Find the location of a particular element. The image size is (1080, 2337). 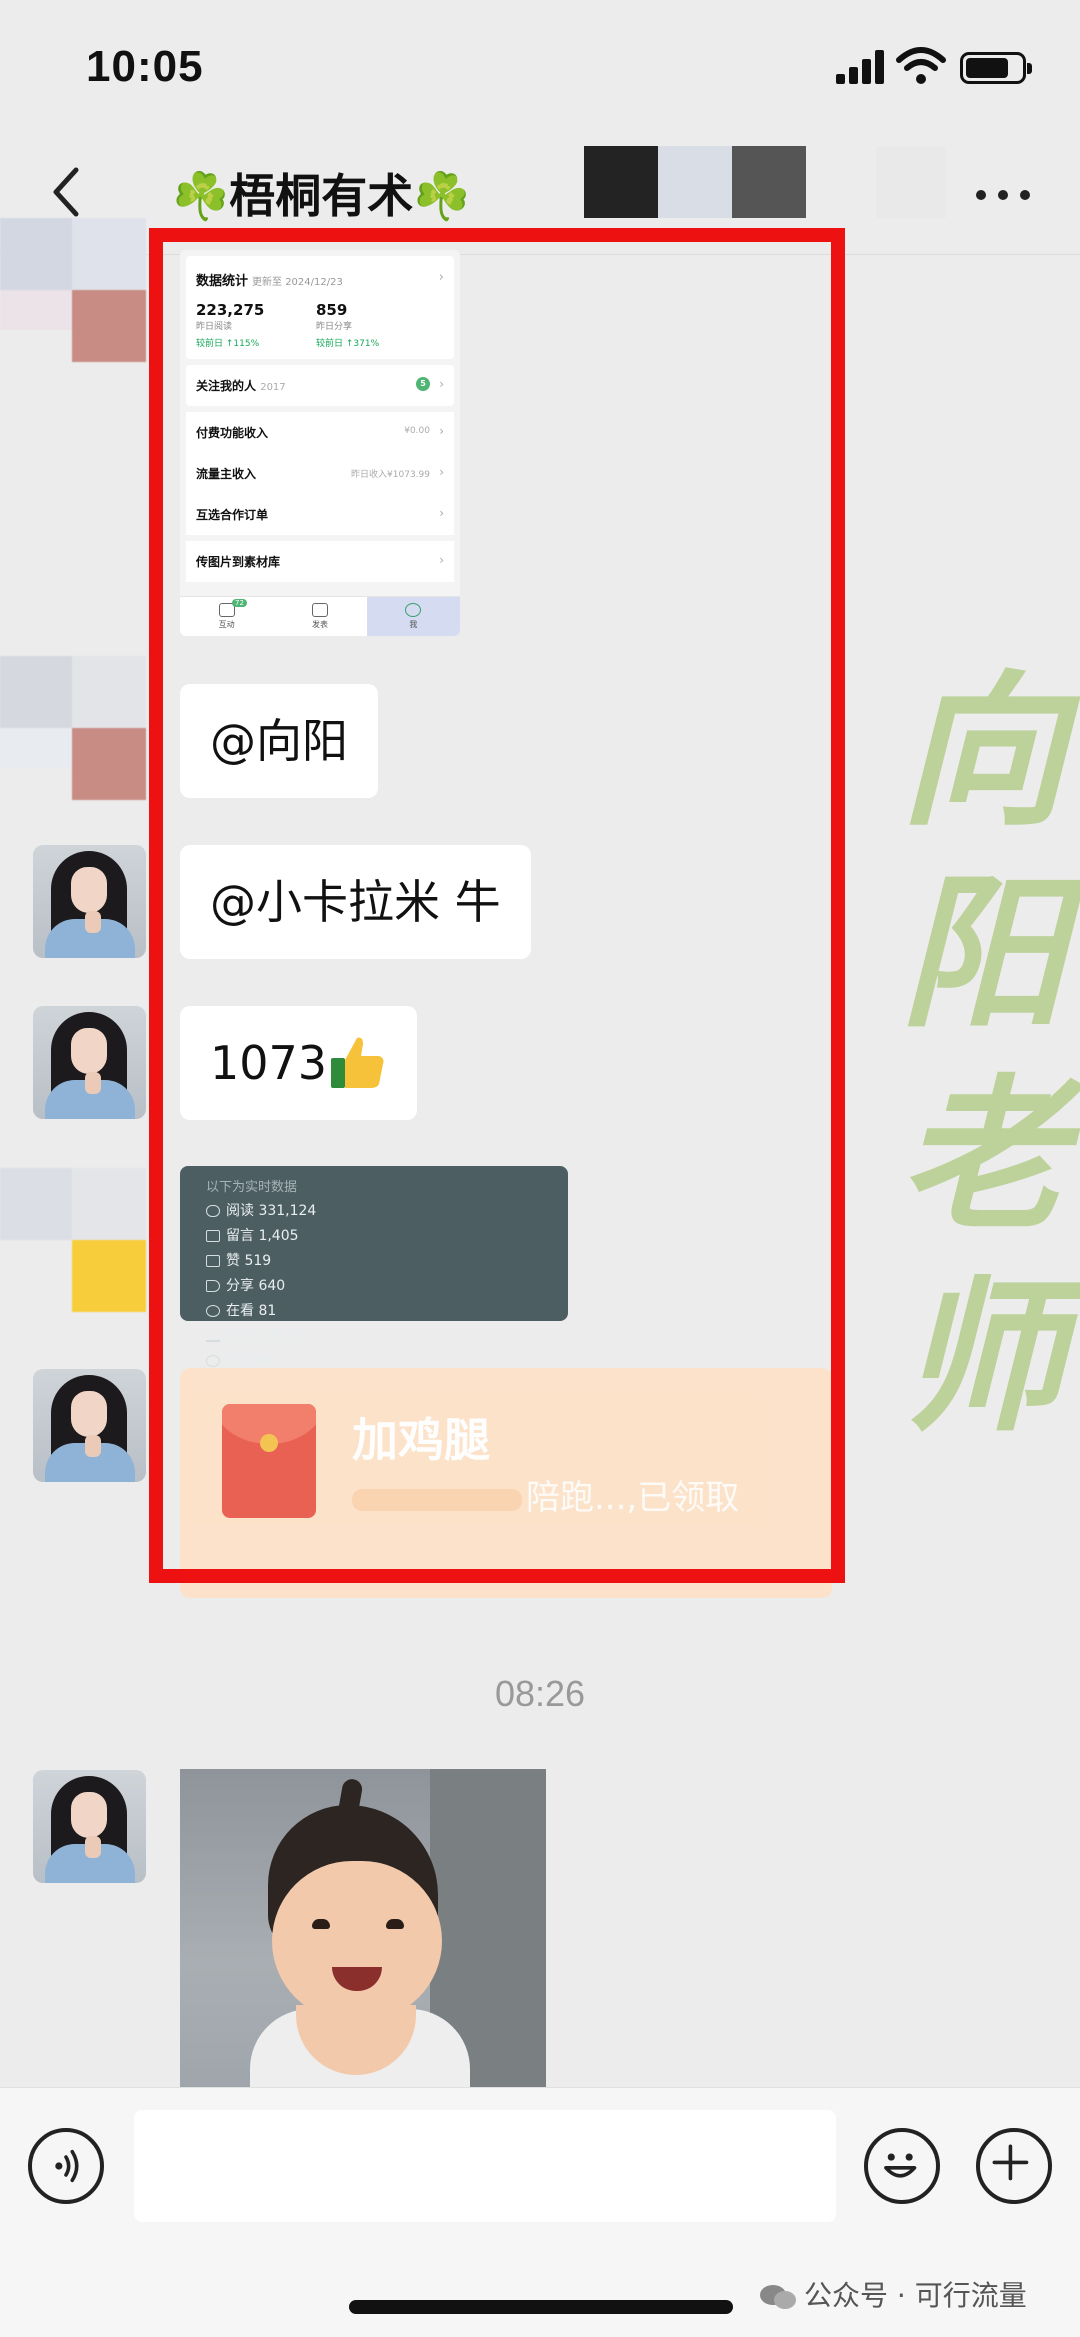

chat-title: ☘️梧桐有术☘️ is located at coordinates (321, 193).